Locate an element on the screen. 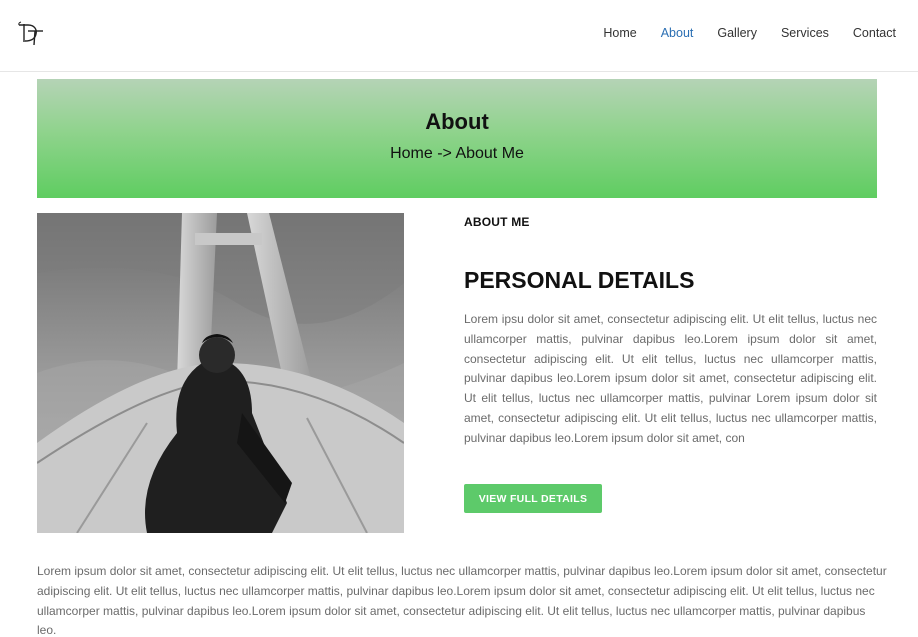 The image size is (918, 637). nav-contact: Contact is located at coordinates (874, 33).